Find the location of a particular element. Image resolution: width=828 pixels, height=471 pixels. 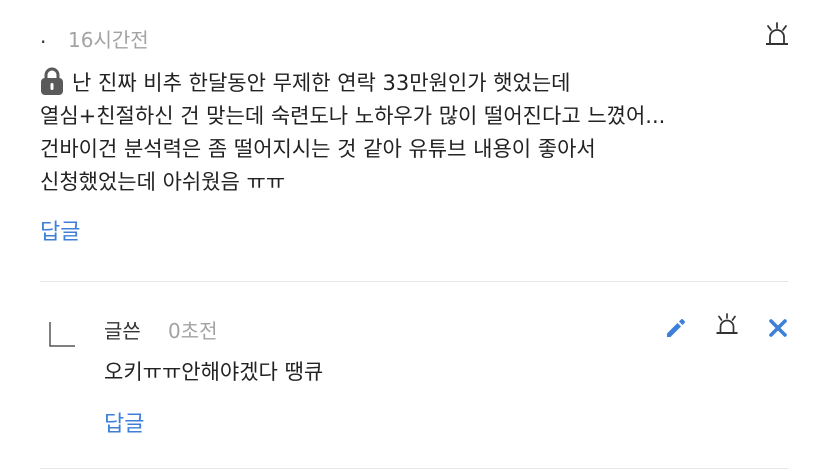

reply-body: 오키ㅠㅠ안해야겠다 땡큐 is located at coordinates (214, 372).